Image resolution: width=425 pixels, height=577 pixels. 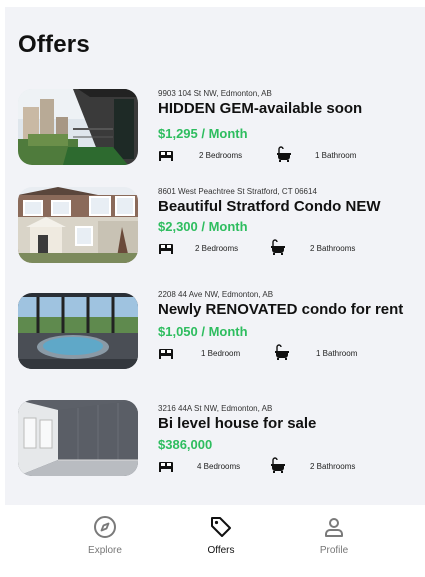 What do you see at coordinates (260, 108) in the screenshot?
I see `offer-name: HIDDEN GEM-available soon` at bounding box center [260, 108].